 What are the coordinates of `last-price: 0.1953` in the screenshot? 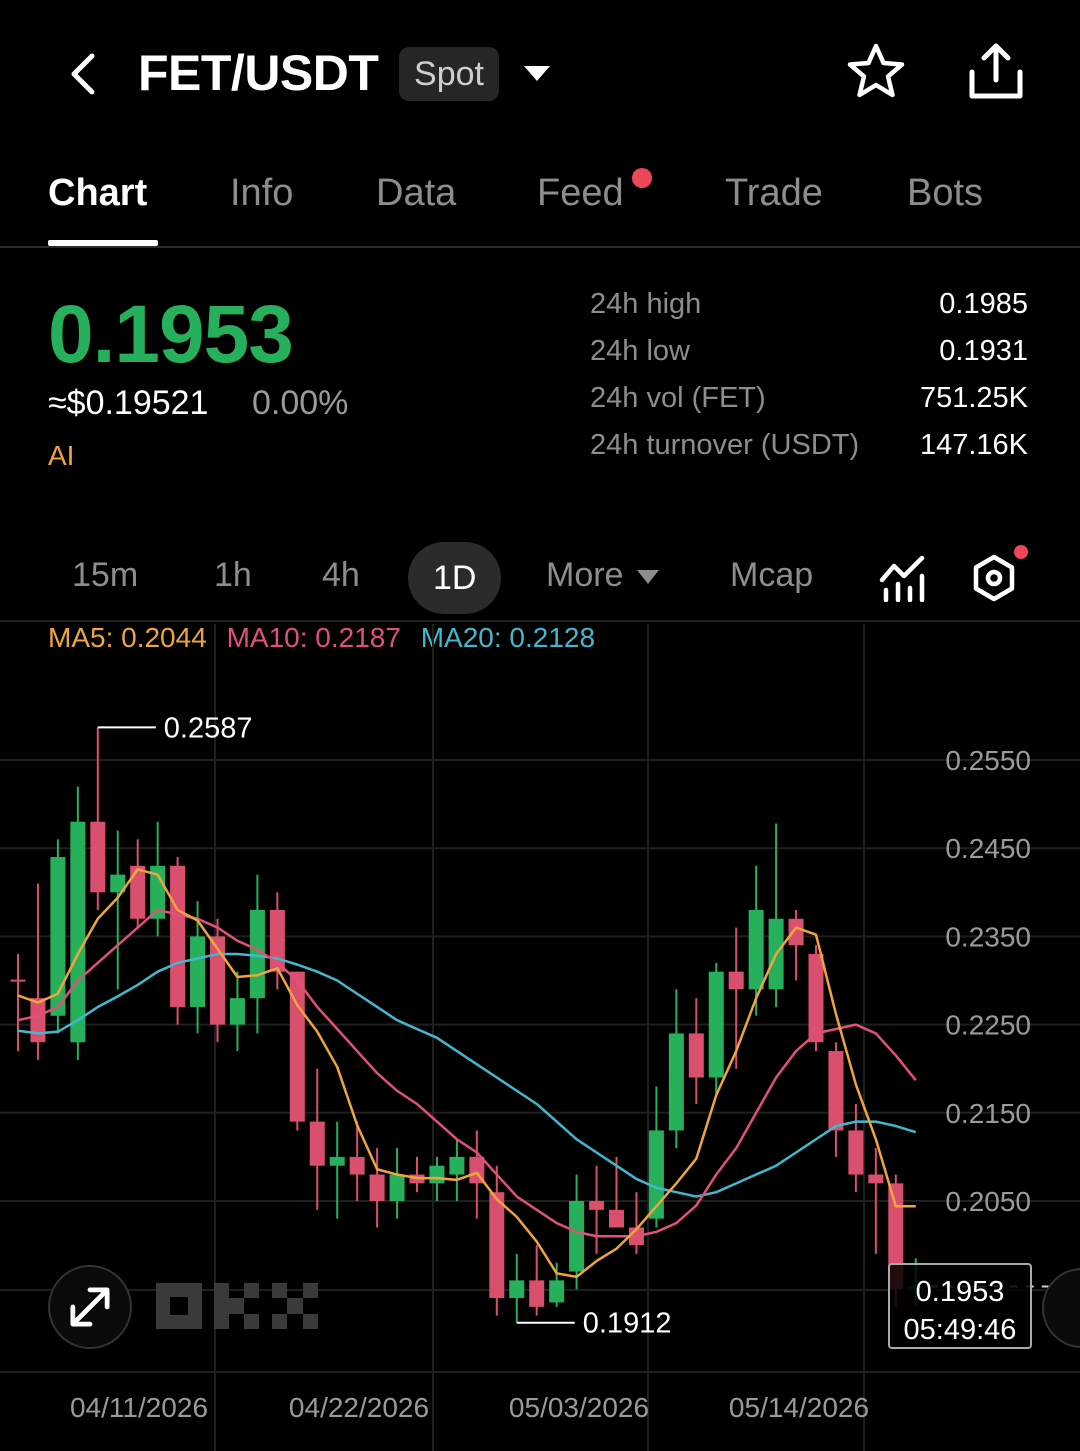 It's located at (171, 334).